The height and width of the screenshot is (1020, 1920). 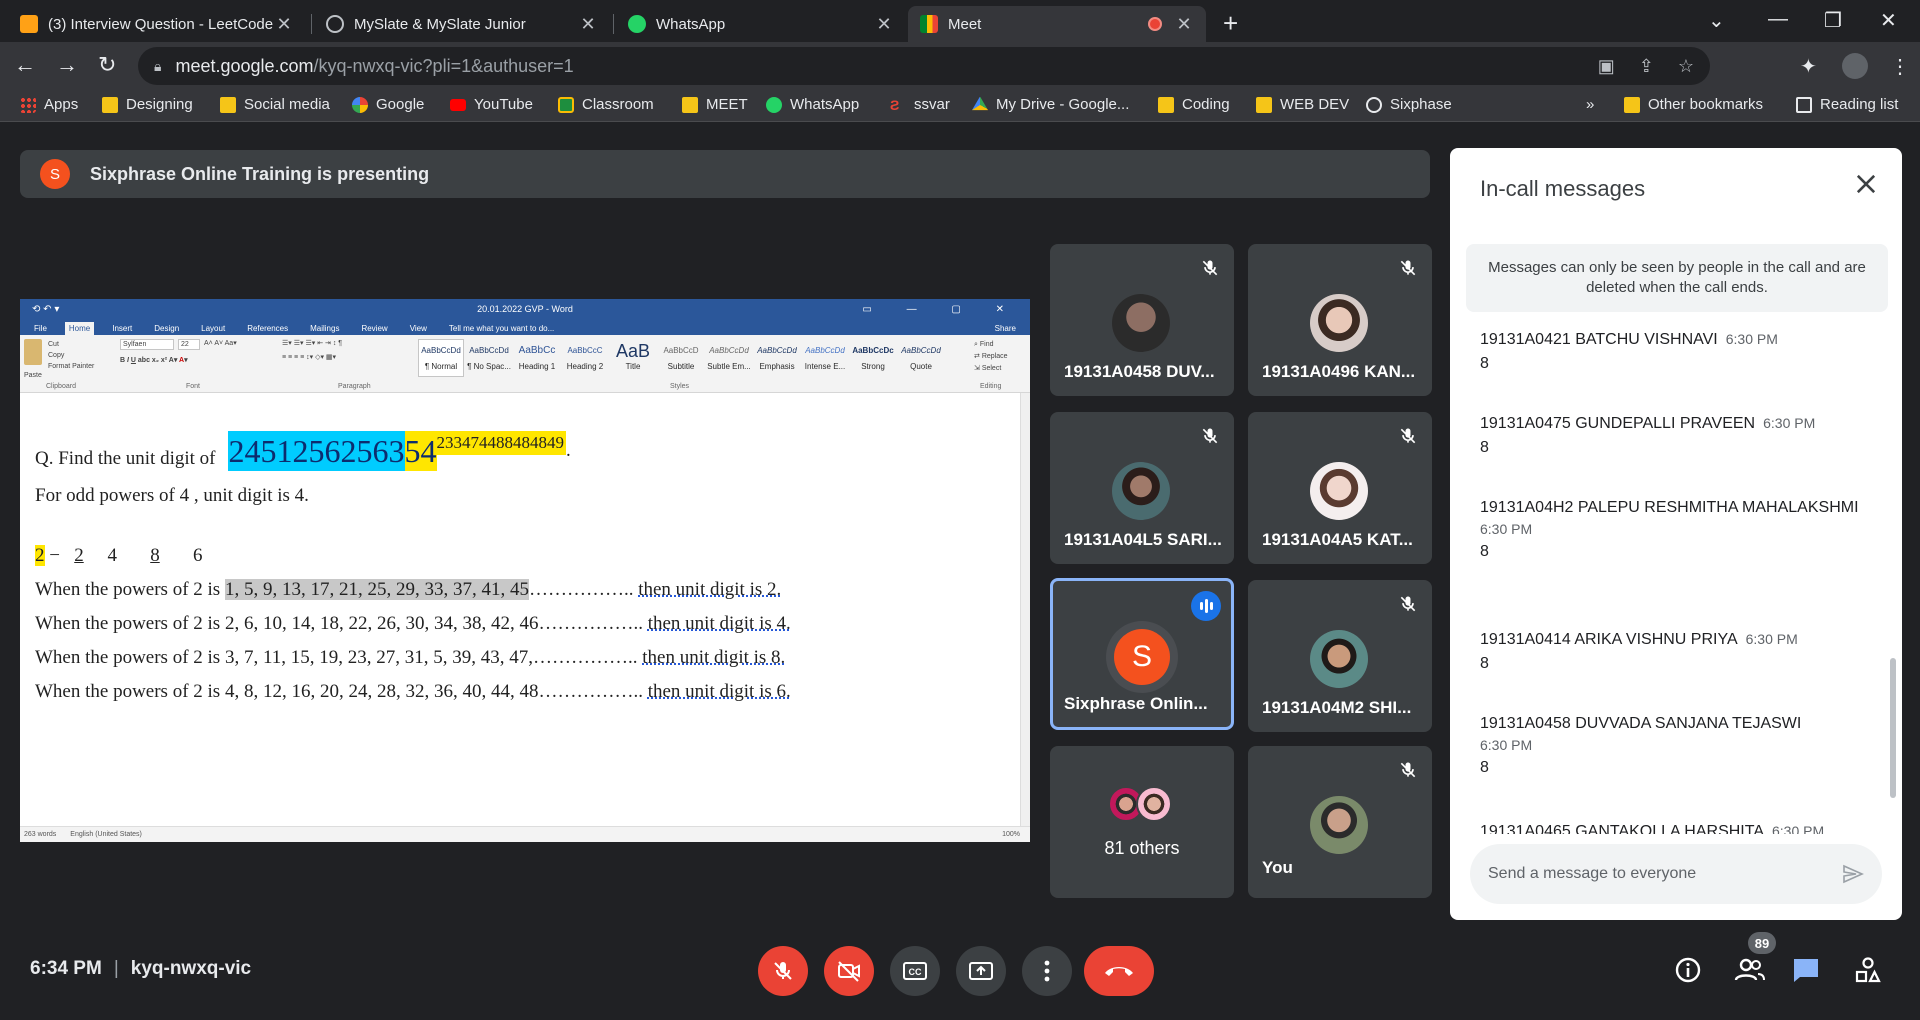 I want to click on camera-toggle-button, so click(x=849, y=971).